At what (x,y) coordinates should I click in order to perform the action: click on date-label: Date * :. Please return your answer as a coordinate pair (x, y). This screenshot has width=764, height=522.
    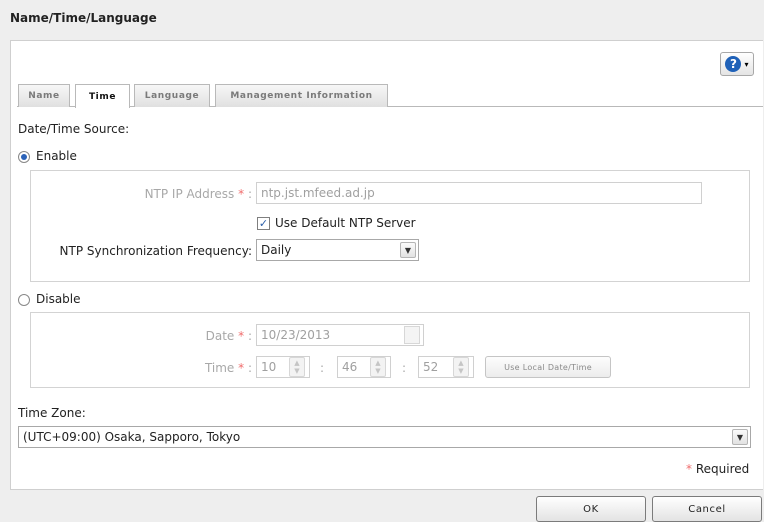
    Looking at the image, I should click on (228, 336).